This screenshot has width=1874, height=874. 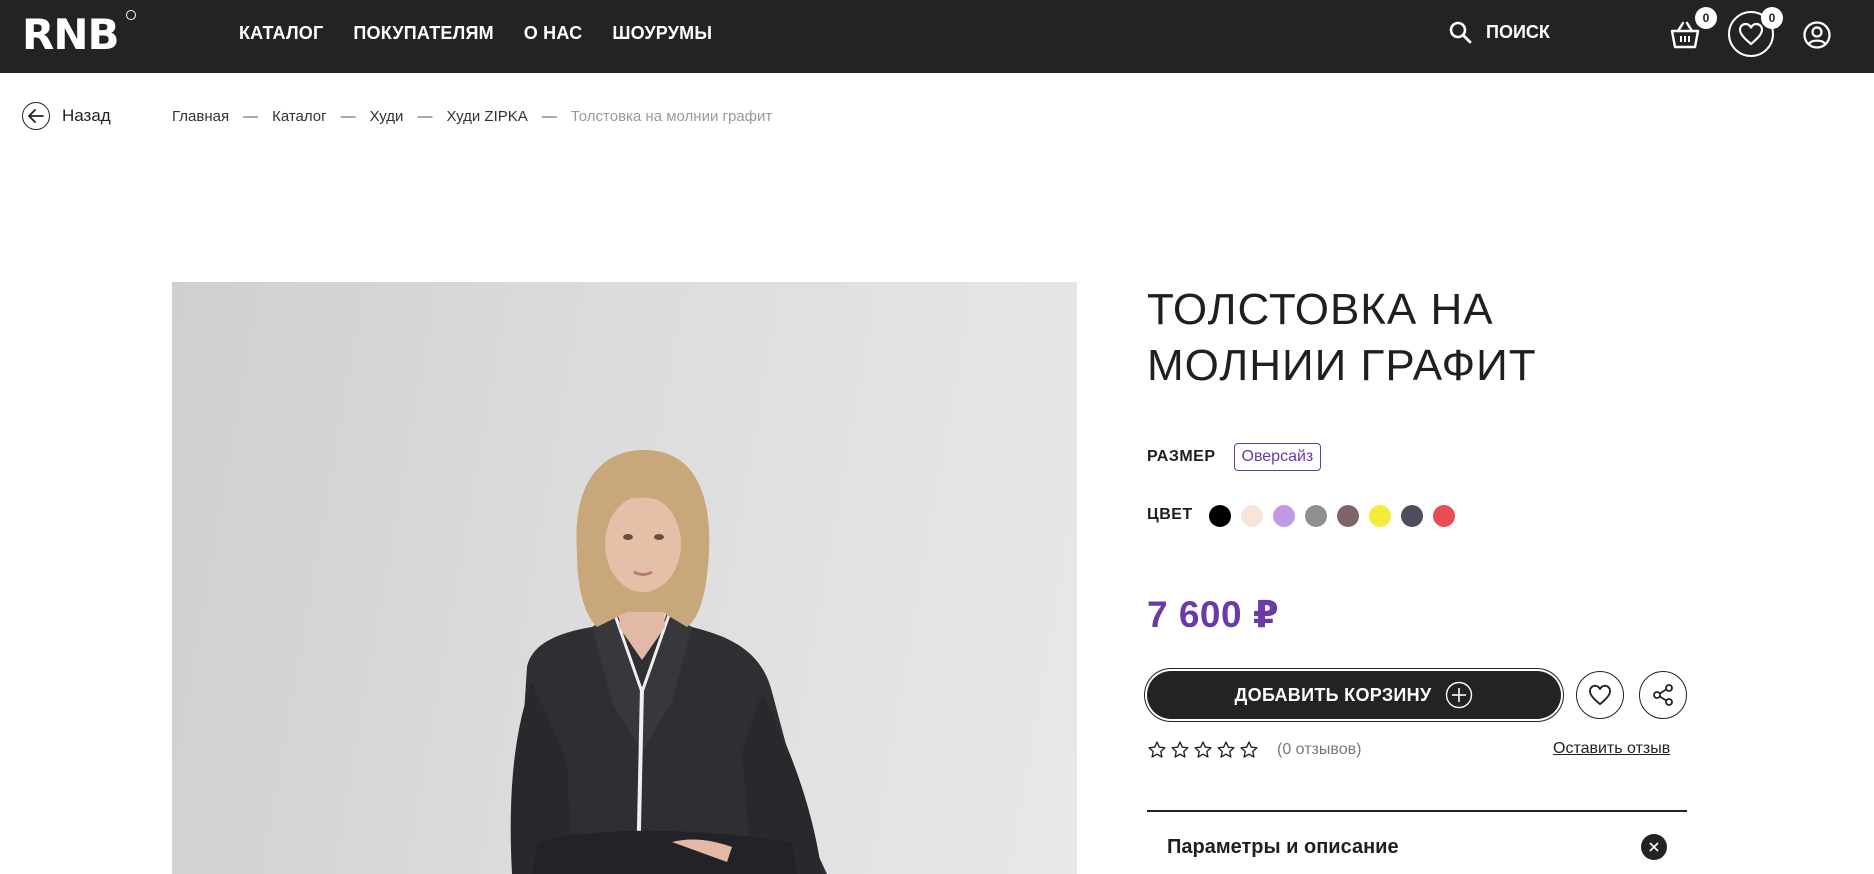 I want to click on nav-item-customers: ПОКУПАТЕЛЯМ, so click(x=423, y=33).